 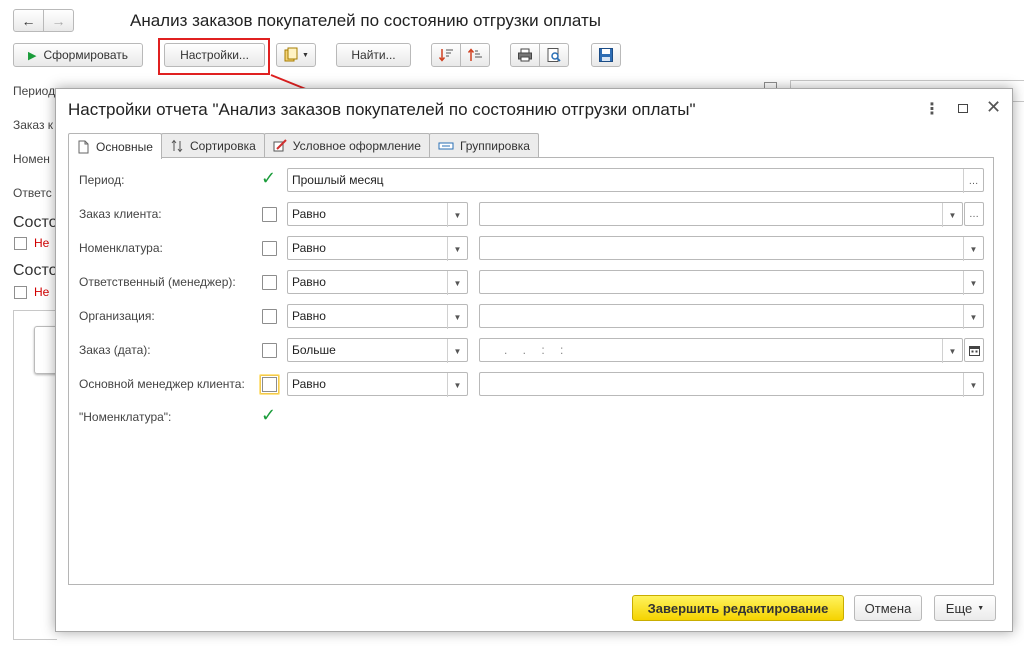 What do you see at coordinates (965, 608) in the screenshot?
I see `more-button: Еще ▼` at bounding box center [965, 608].